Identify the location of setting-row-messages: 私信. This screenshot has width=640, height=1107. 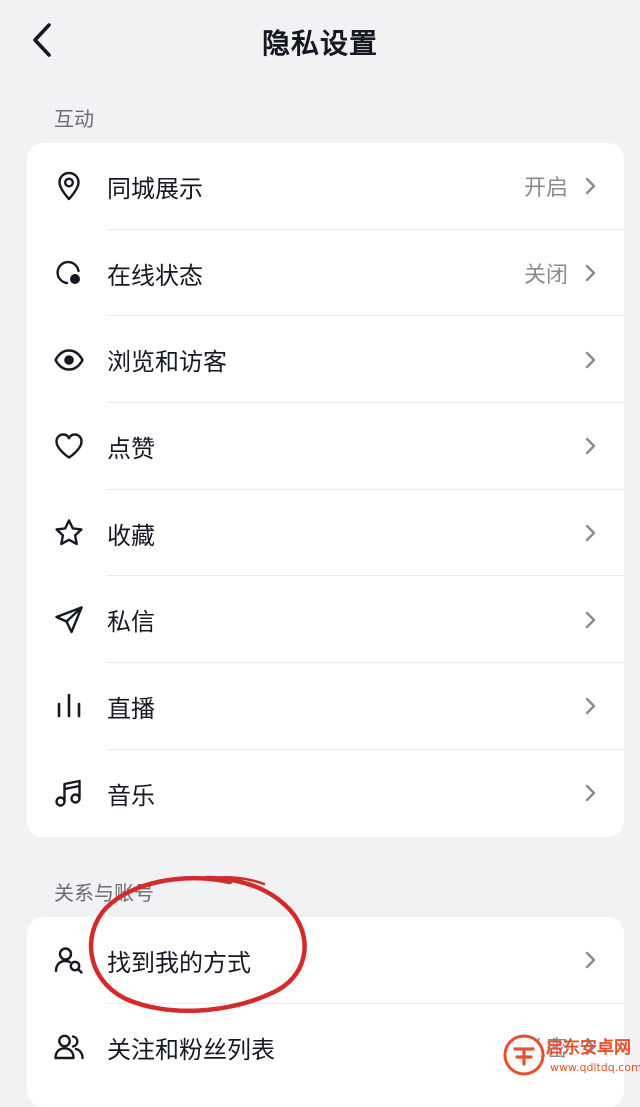
(325, 620).